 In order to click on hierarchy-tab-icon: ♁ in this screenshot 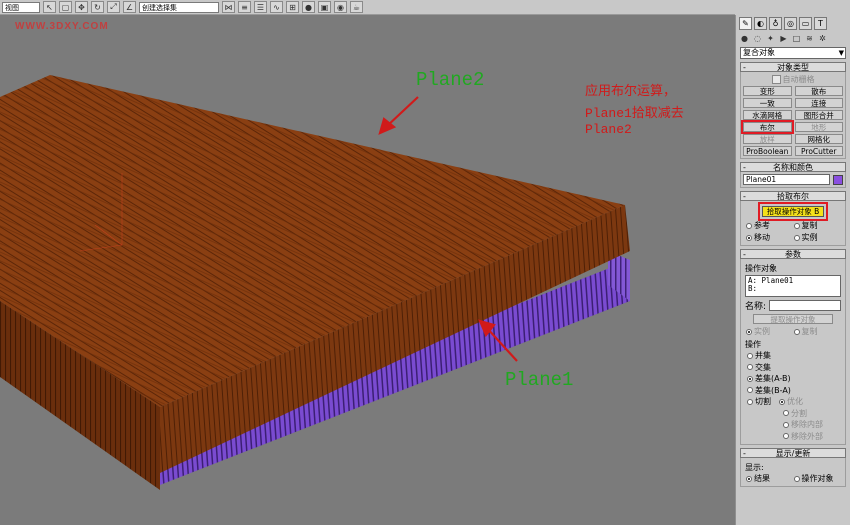, I will do `click(775, 23)`.